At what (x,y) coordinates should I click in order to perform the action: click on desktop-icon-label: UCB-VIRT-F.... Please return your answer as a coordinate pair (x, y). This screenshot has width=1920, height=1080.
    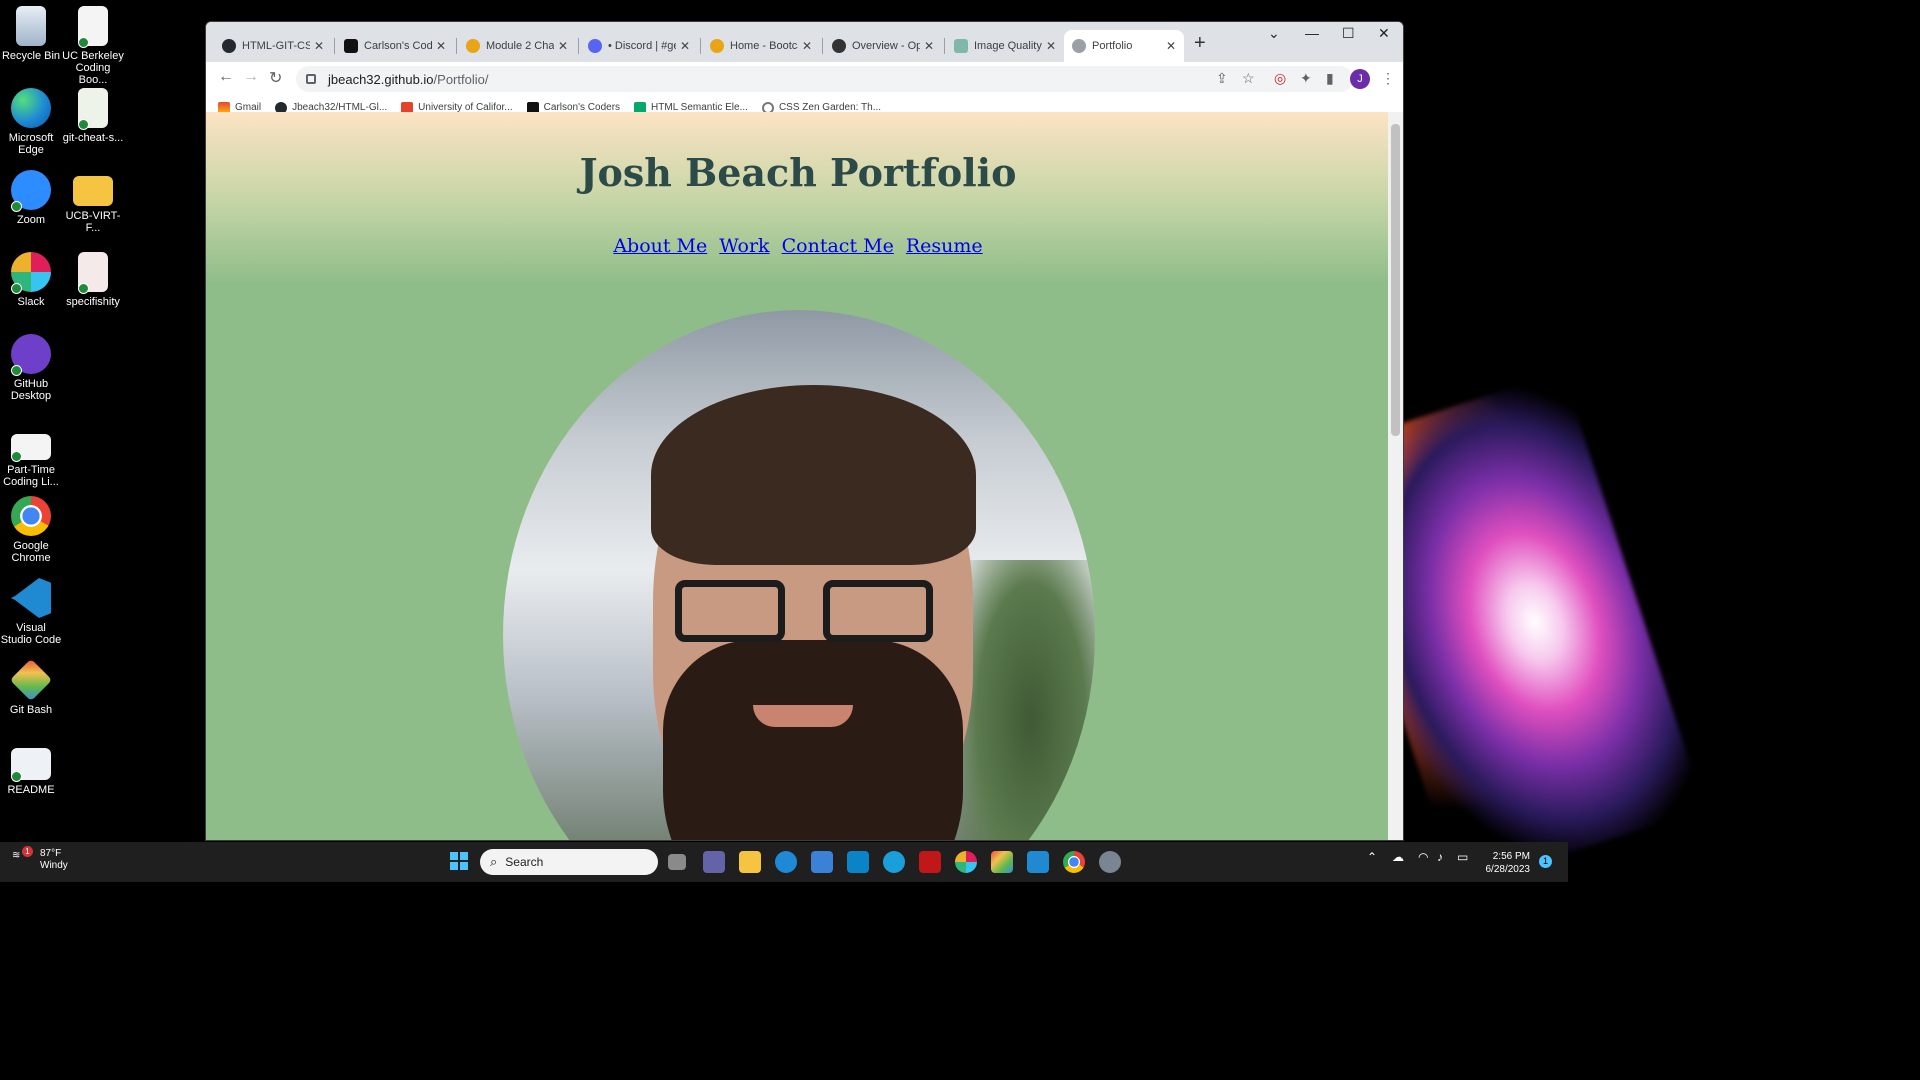
    Looking at the image, I should click on (93, 222).